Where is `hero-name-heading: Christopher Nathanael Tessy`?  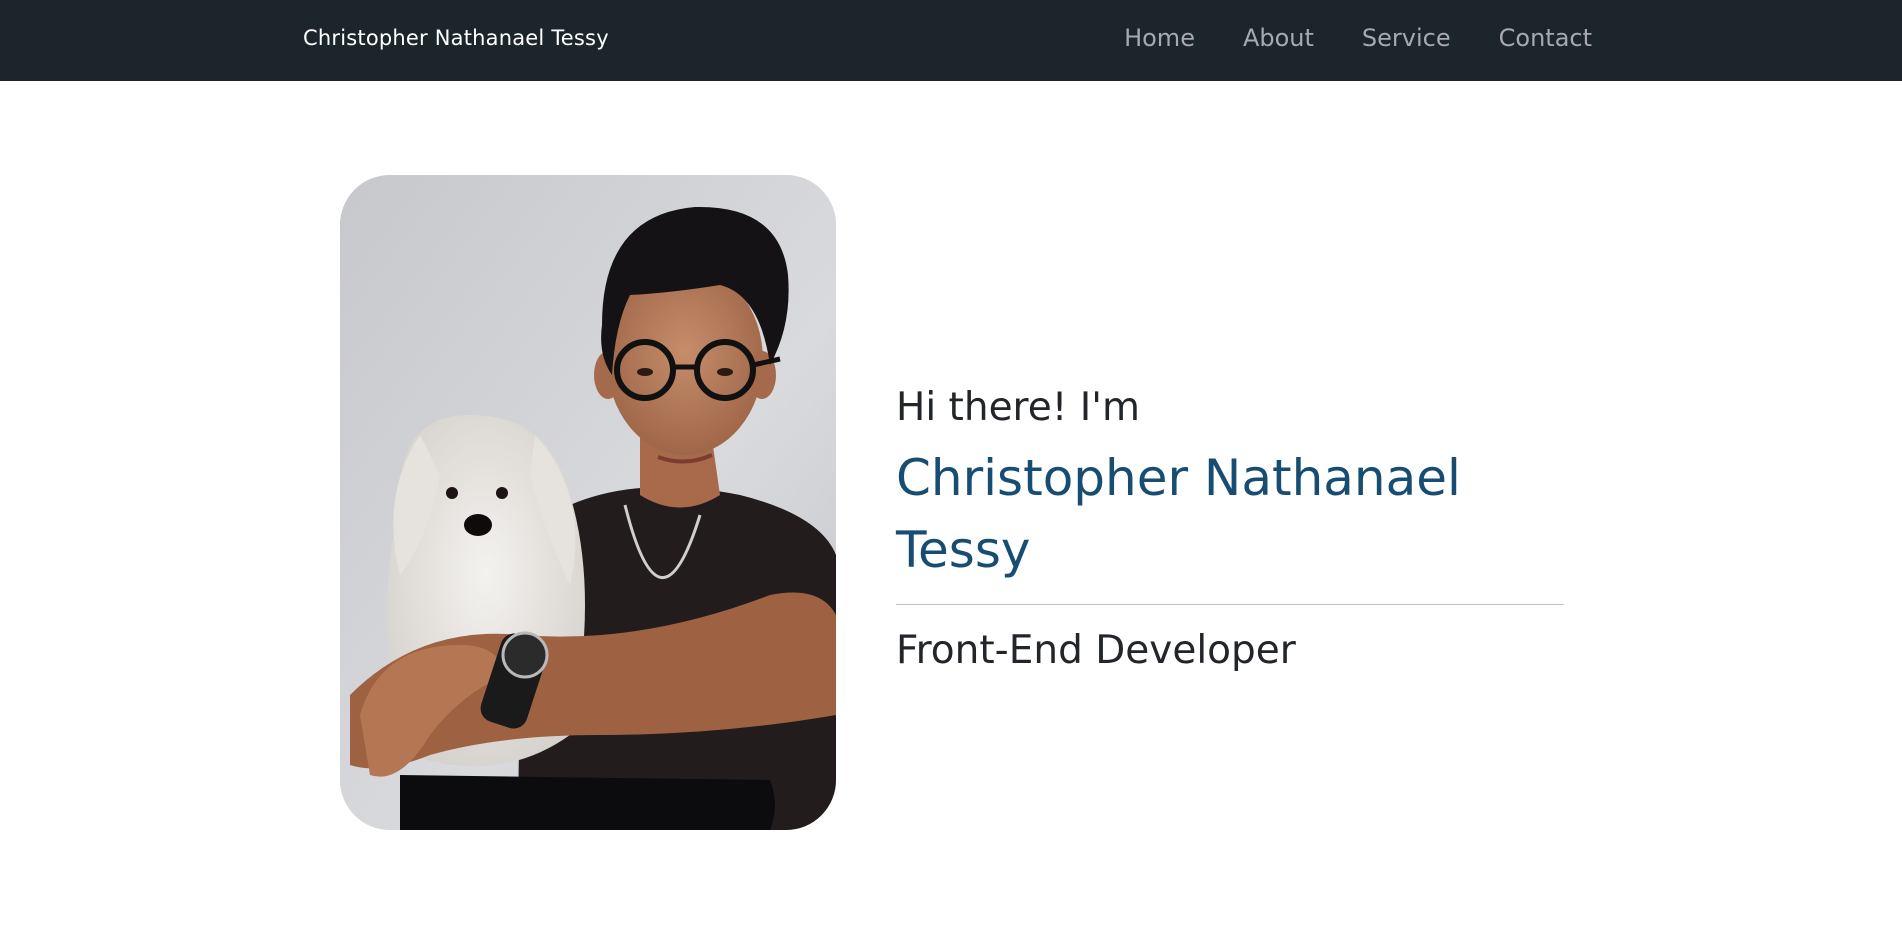 hero-name-heading: Christopher Nathanael Tessy is located at coordinates (1178, 514).